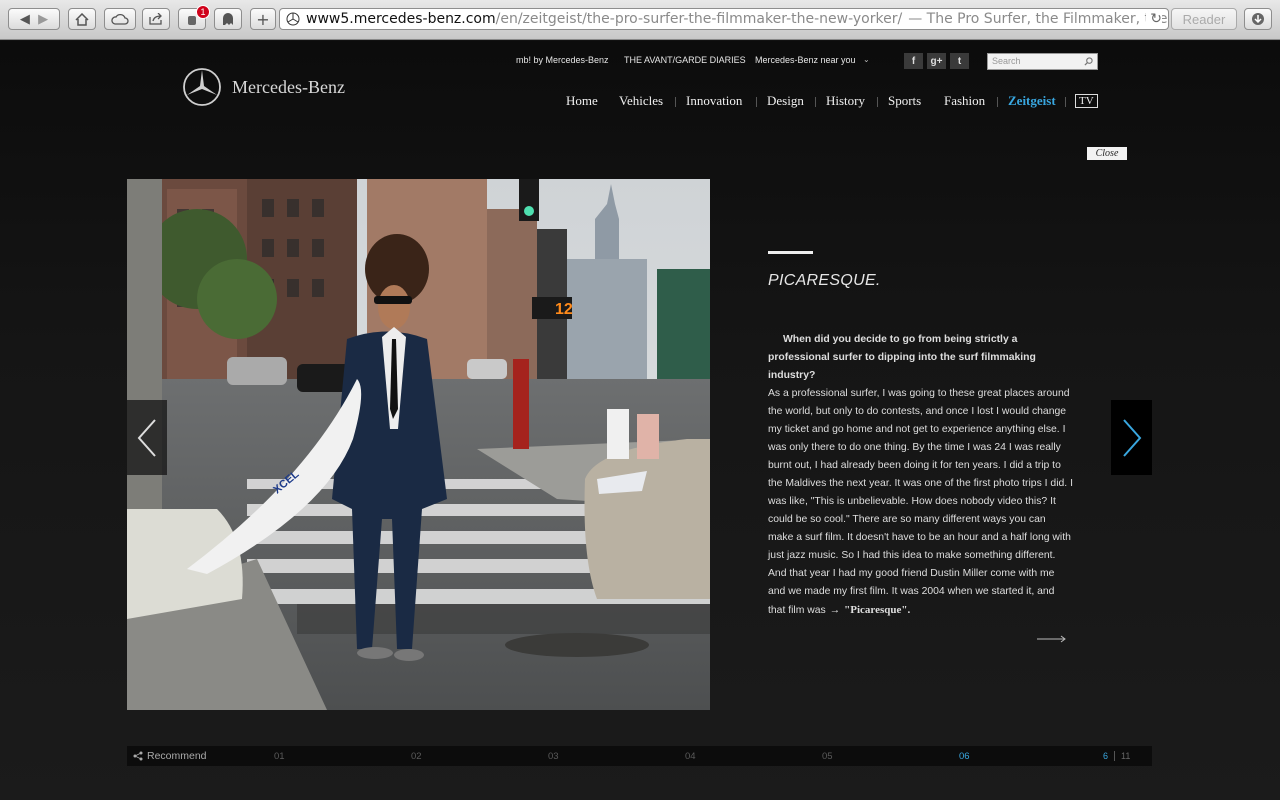  I want to click on ghostery-button, so click(228, 19).